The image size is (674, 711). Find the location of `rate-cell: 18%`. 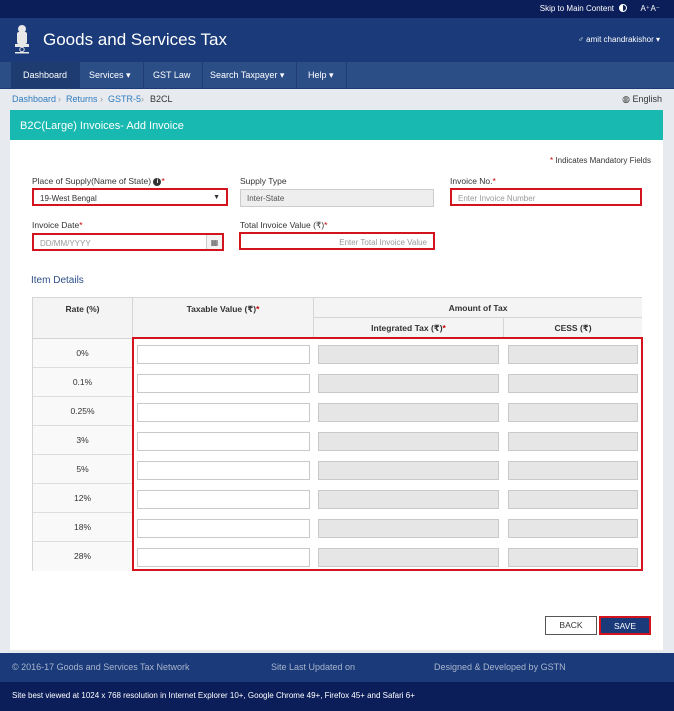

rate-cell: 18% is located at coordinates (83, 527).